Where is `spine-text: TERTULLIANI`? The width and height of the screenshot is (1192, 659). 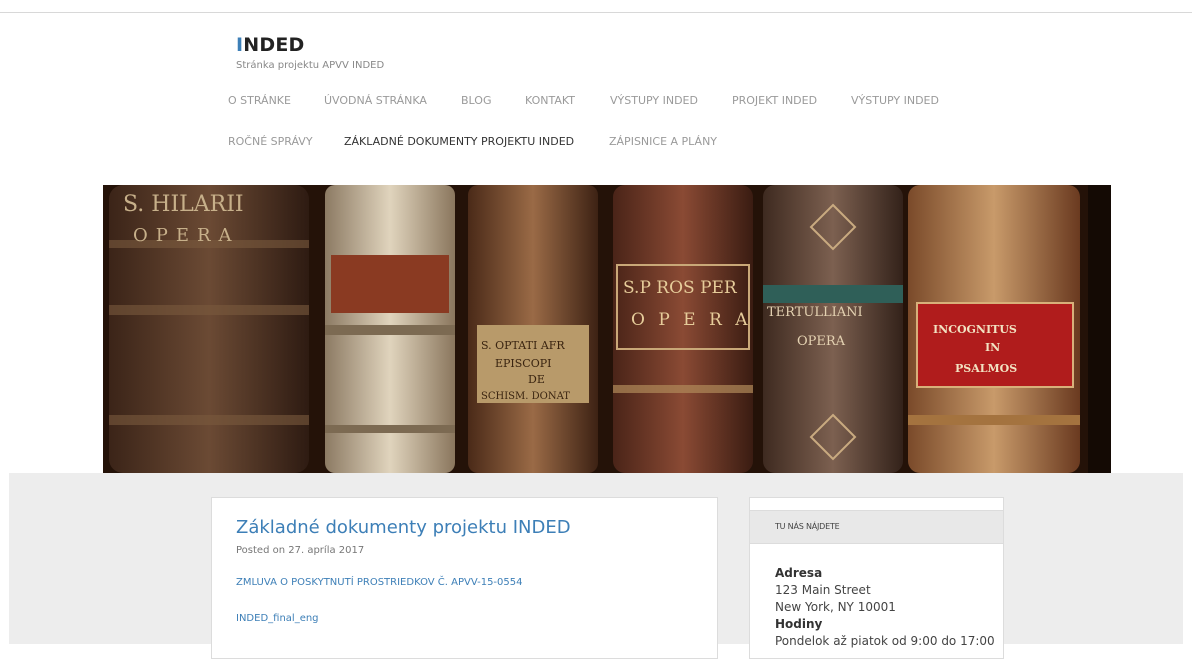 spine-text: TERTULLIANI is located at coordinates (815, 312).